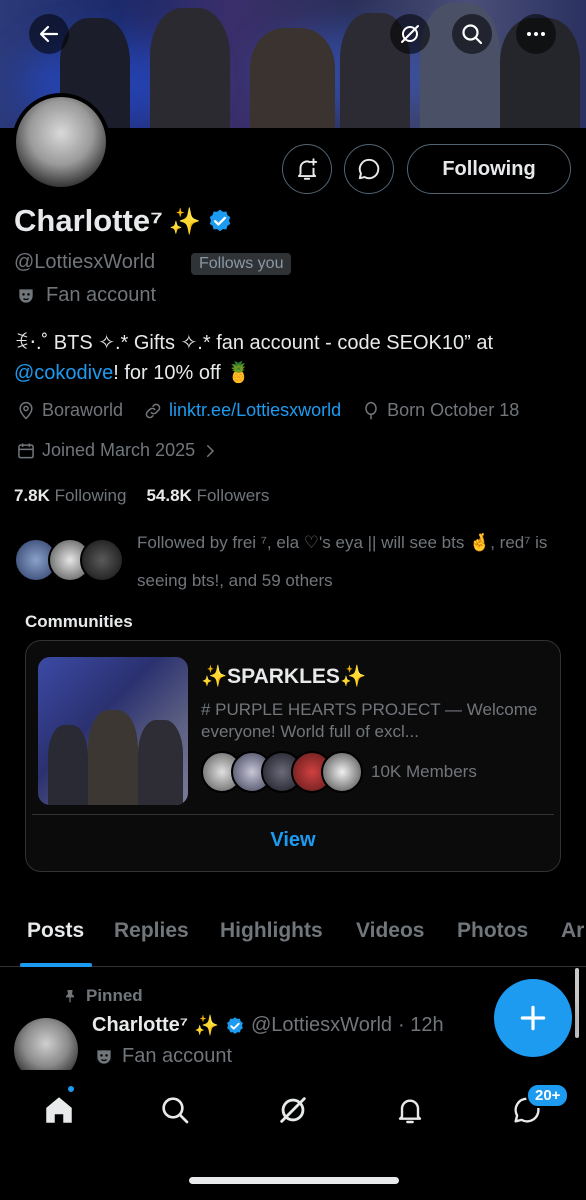 Image resolution: width=586 pixels, height=1200 pixels. Describe the element at coordinates (577, 1003) in the screenshot. I see `scrollbar` at that location.